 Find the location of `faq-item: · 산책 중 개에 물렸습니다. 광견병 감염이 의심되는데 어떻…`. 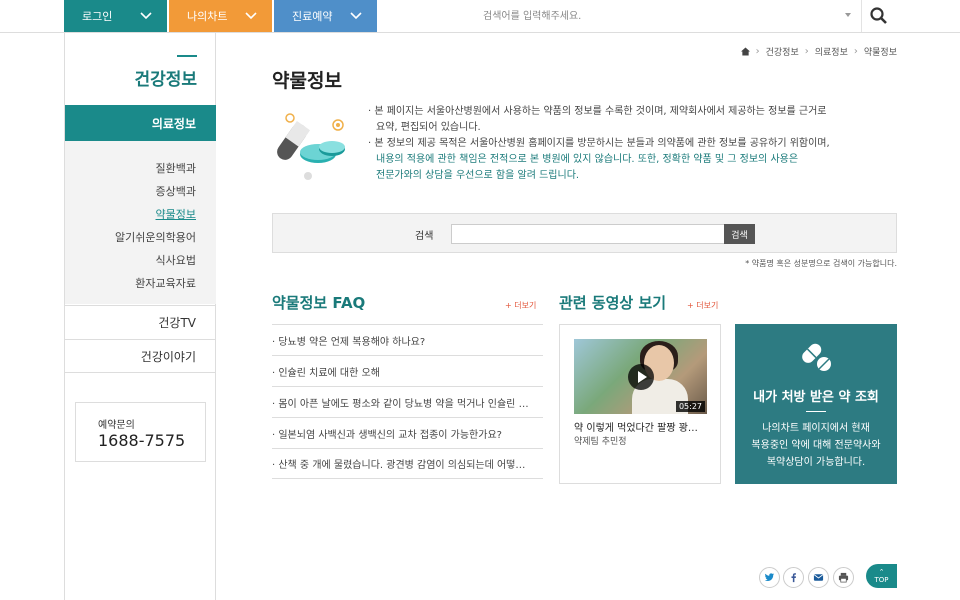

faq-item: · 산책 중 개에 물렸습니다. 광견병 감염이 의심되는데 어떻… is located at coordinates (407, 463).